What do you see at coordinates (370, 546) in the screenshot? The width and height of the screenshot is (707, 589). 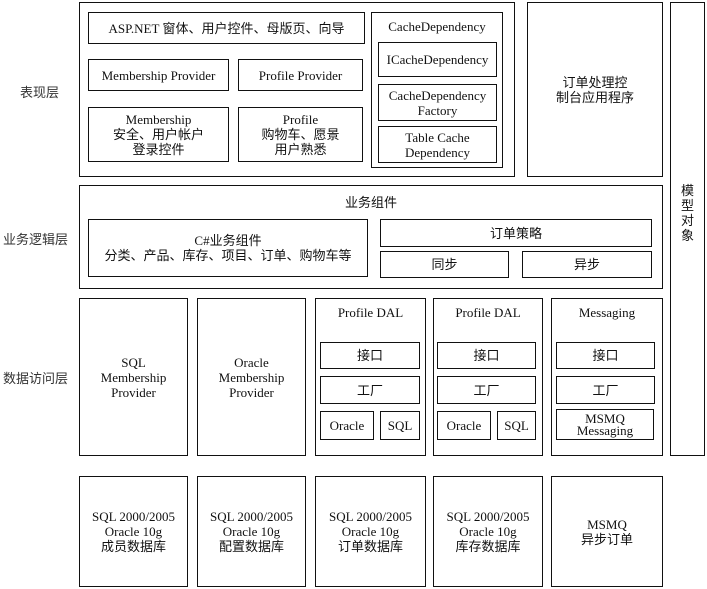 I see `text: 订单数据库` at bounding box center [370, 546].